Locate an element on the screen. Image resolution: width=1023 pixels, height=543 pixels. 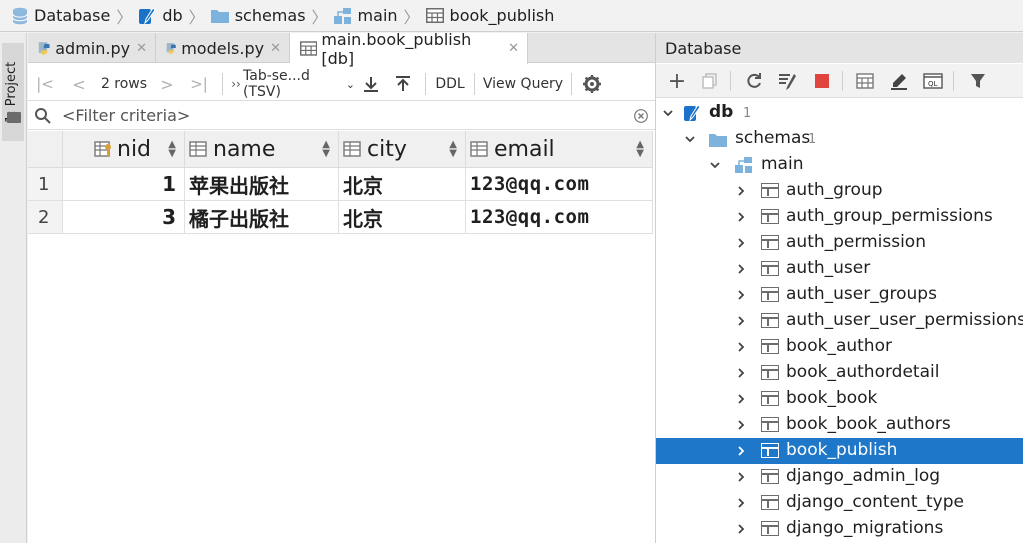
tree-node-table: auth_user_groups is located at coordinates (839, 295).